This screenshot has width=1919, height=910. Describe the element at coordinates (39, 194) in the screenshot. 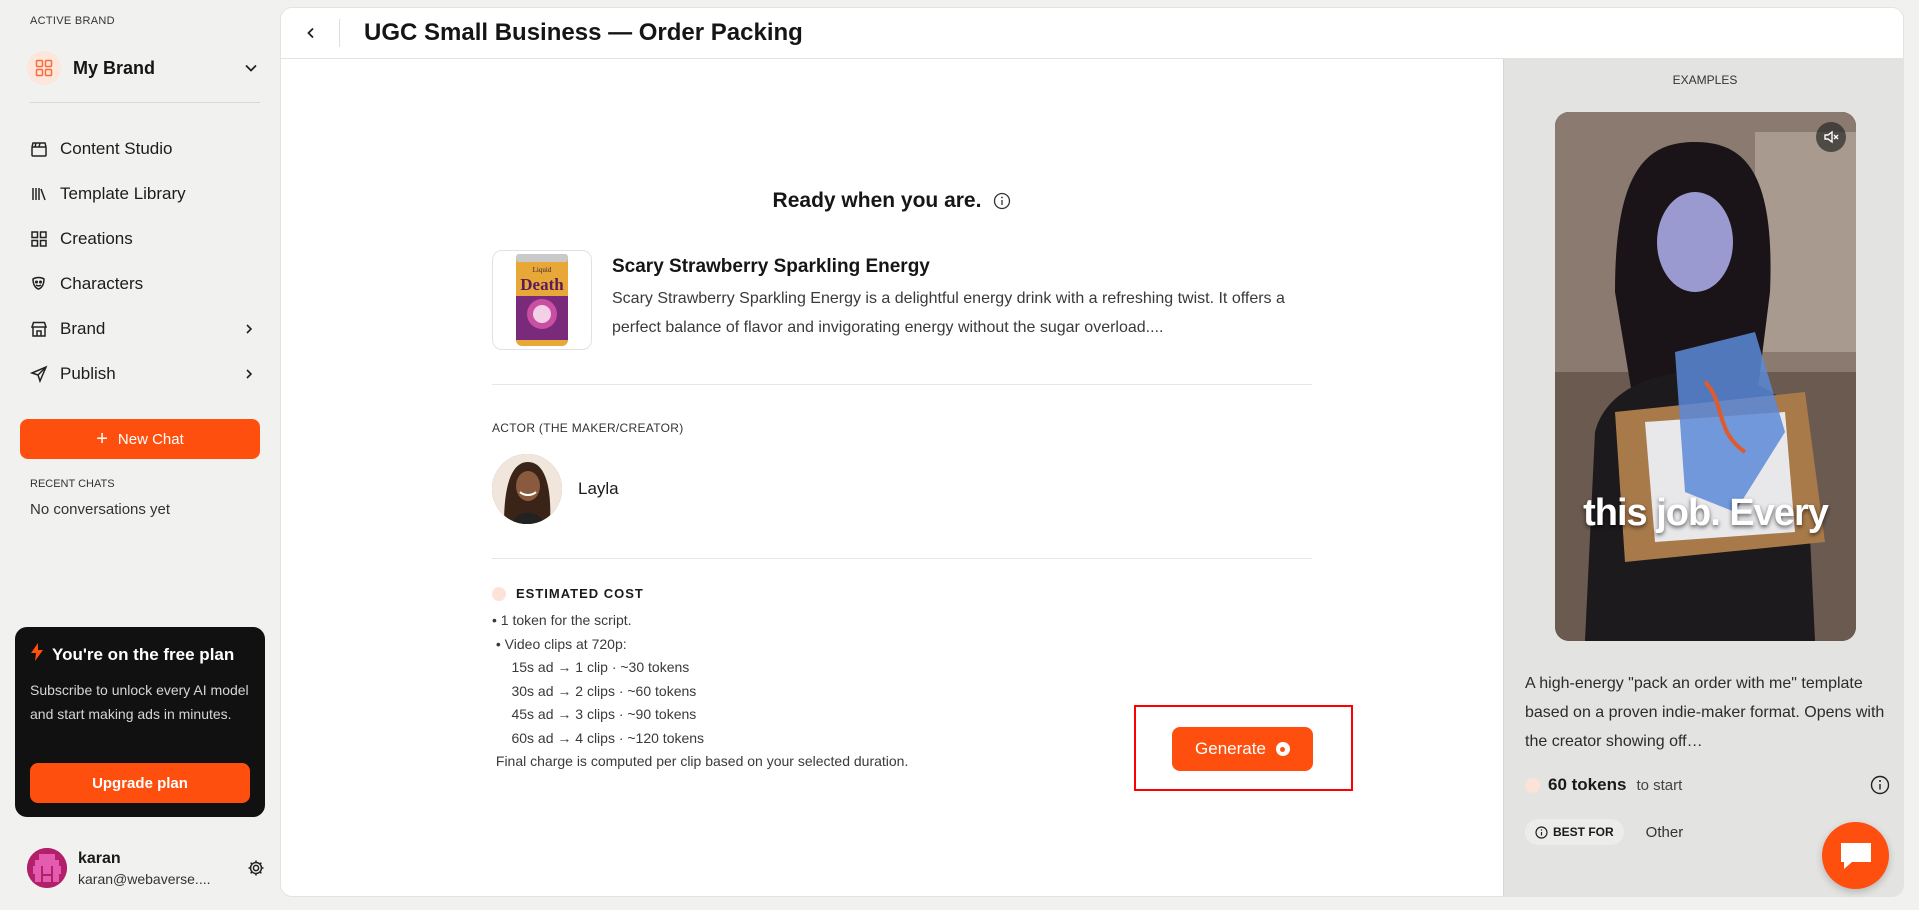

I see `library-icon` at that location.